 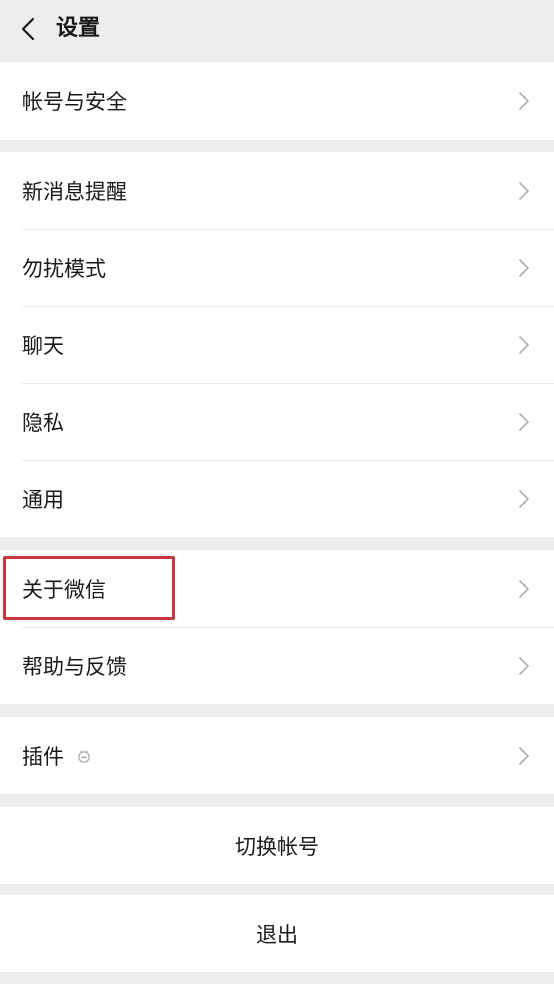 I want to click on plugin-icon, so click(x=84, y=756).